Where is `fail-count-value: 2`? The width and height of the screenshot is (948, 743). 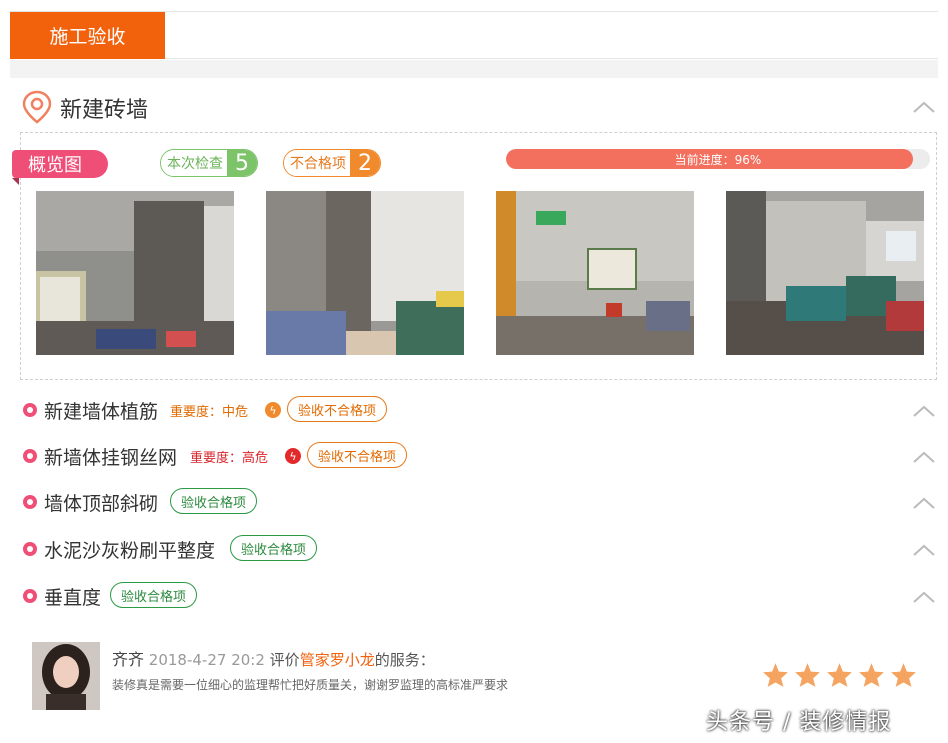
fail-count-value: 2 is located at coordinates (365, 163).